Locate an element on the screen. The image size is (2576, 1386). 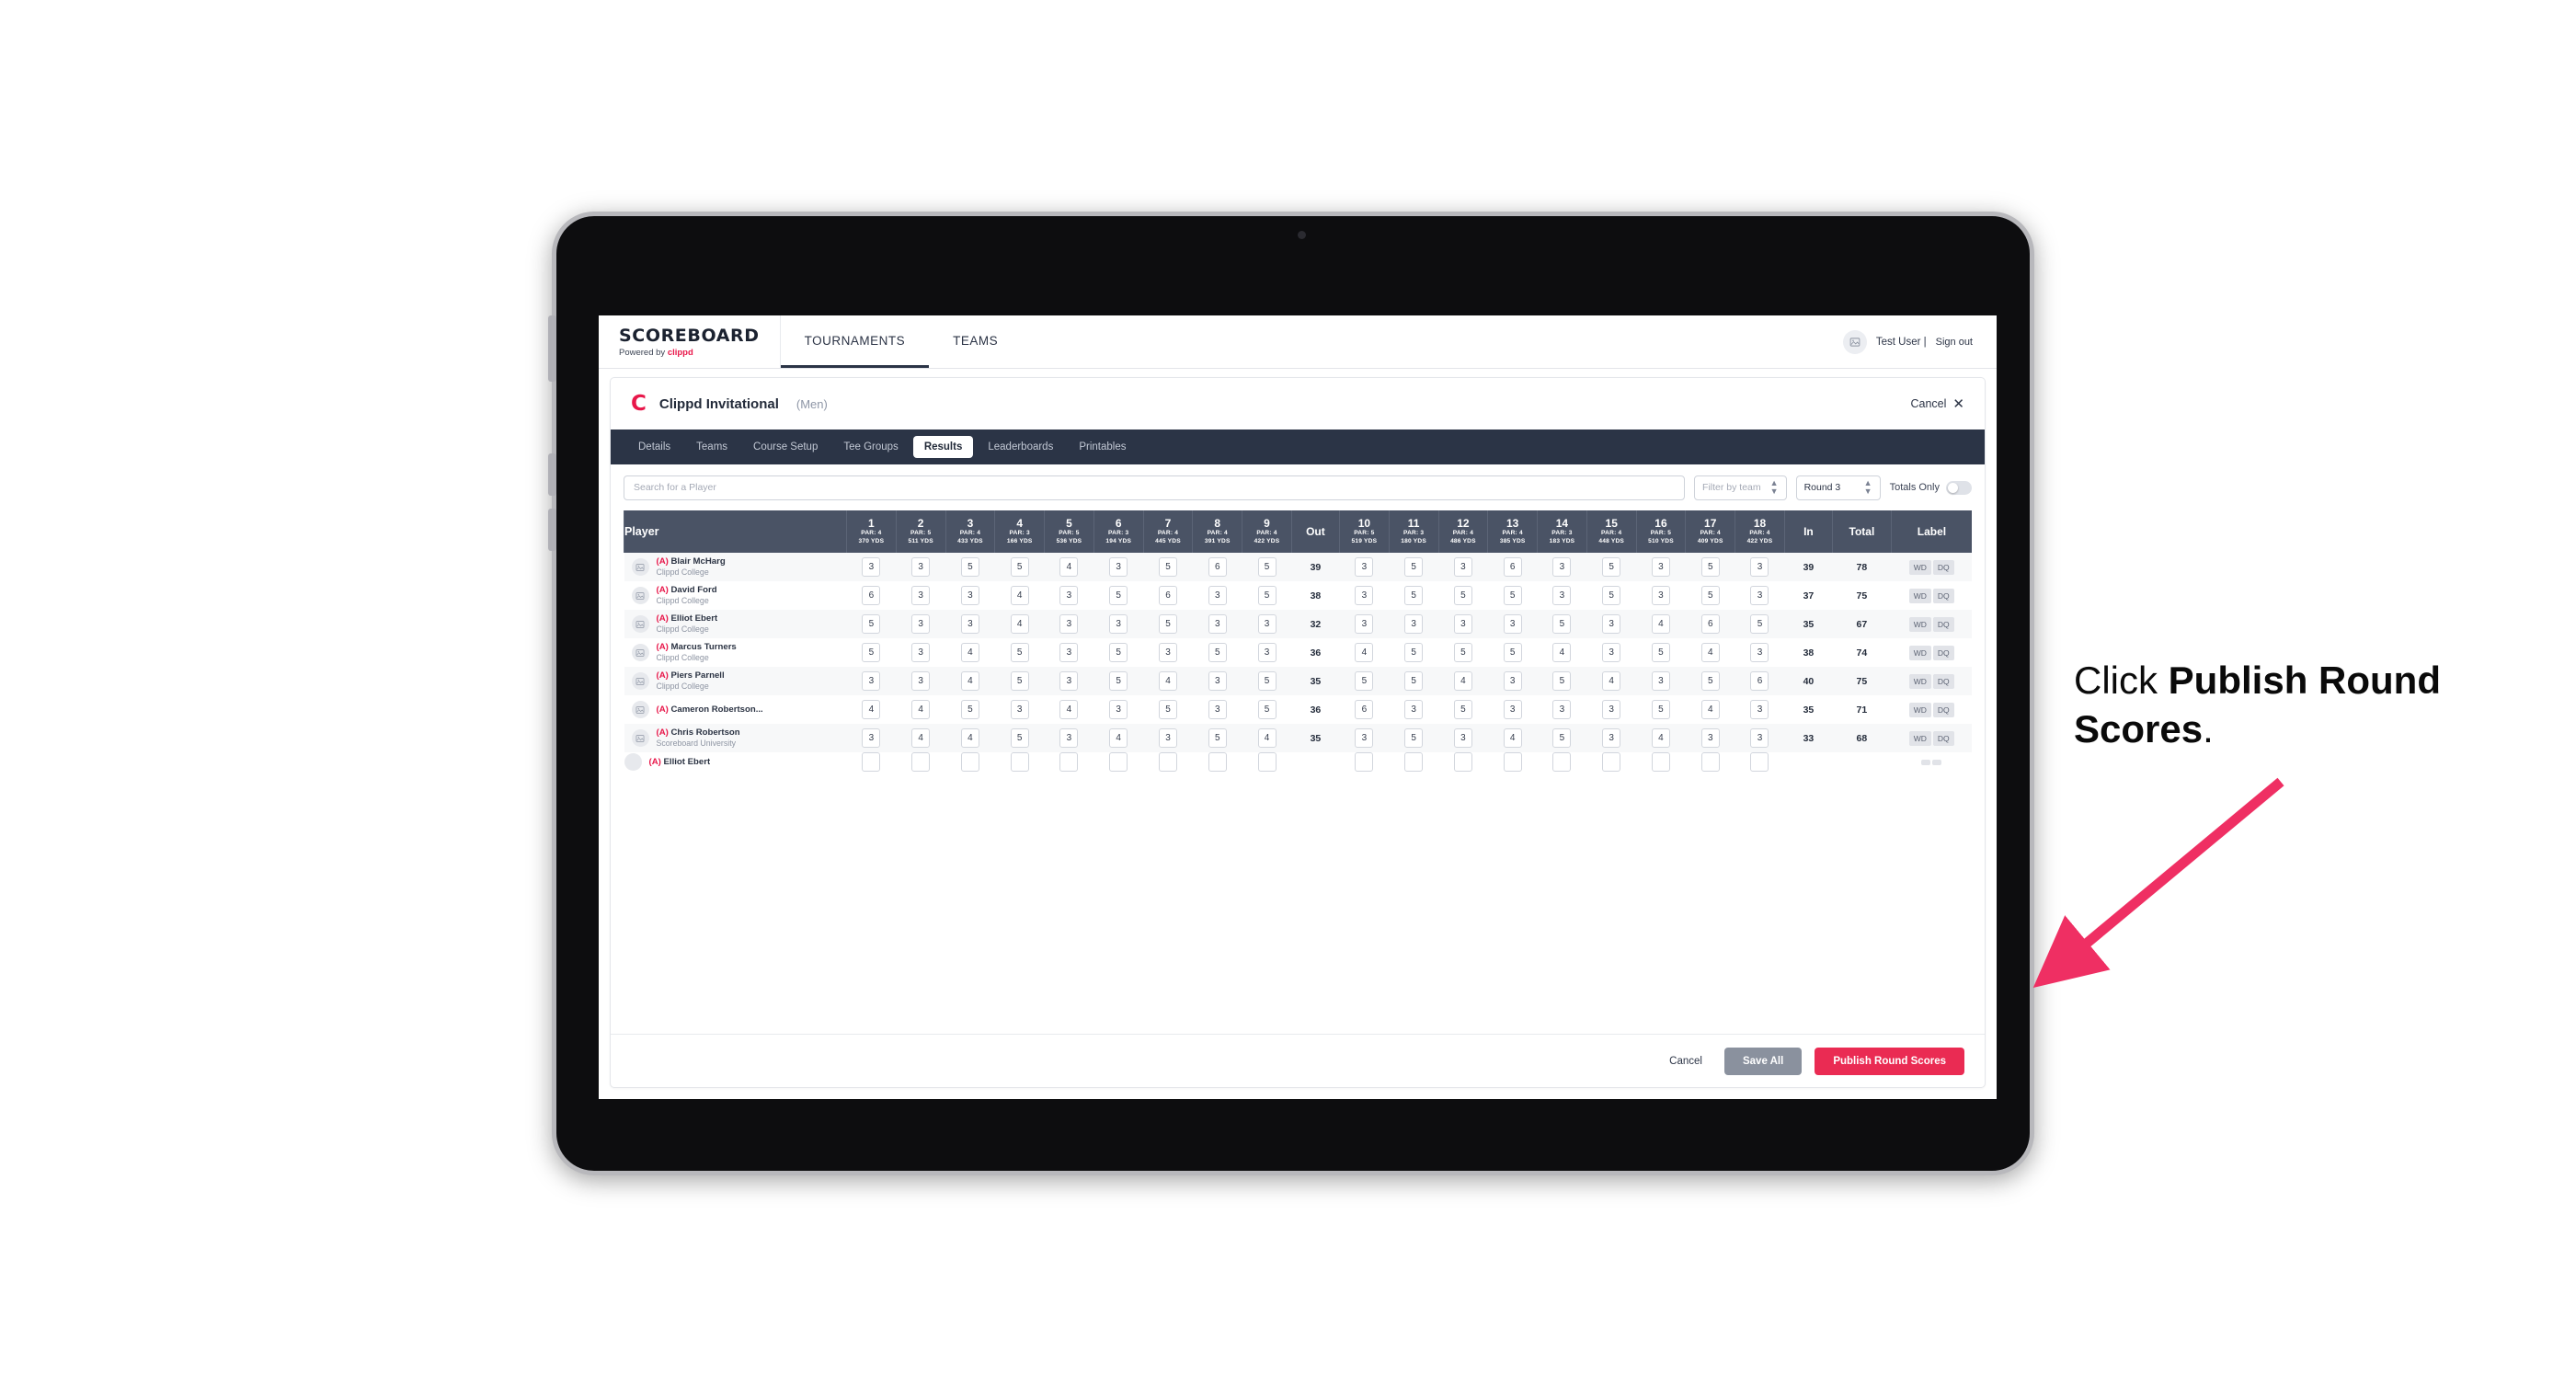
cancel-close-button: Cancel ✕ is located at coordinates (1938, 403).